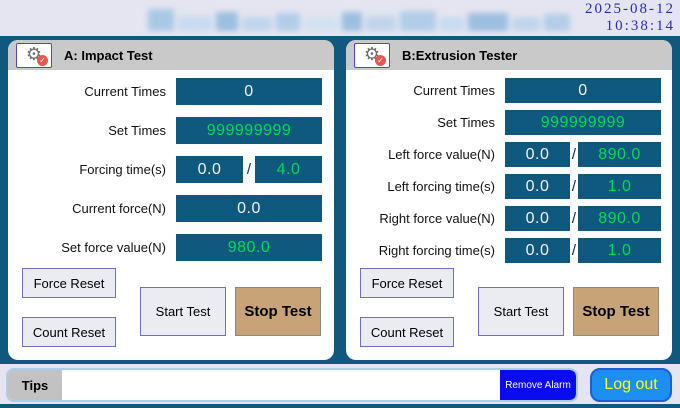 The image size is (680, 408). What do you see at coordinates (278, 311) in the screenshot?
I see `stop-test-button-a: Stop Test` at bounding box center [278, 311].